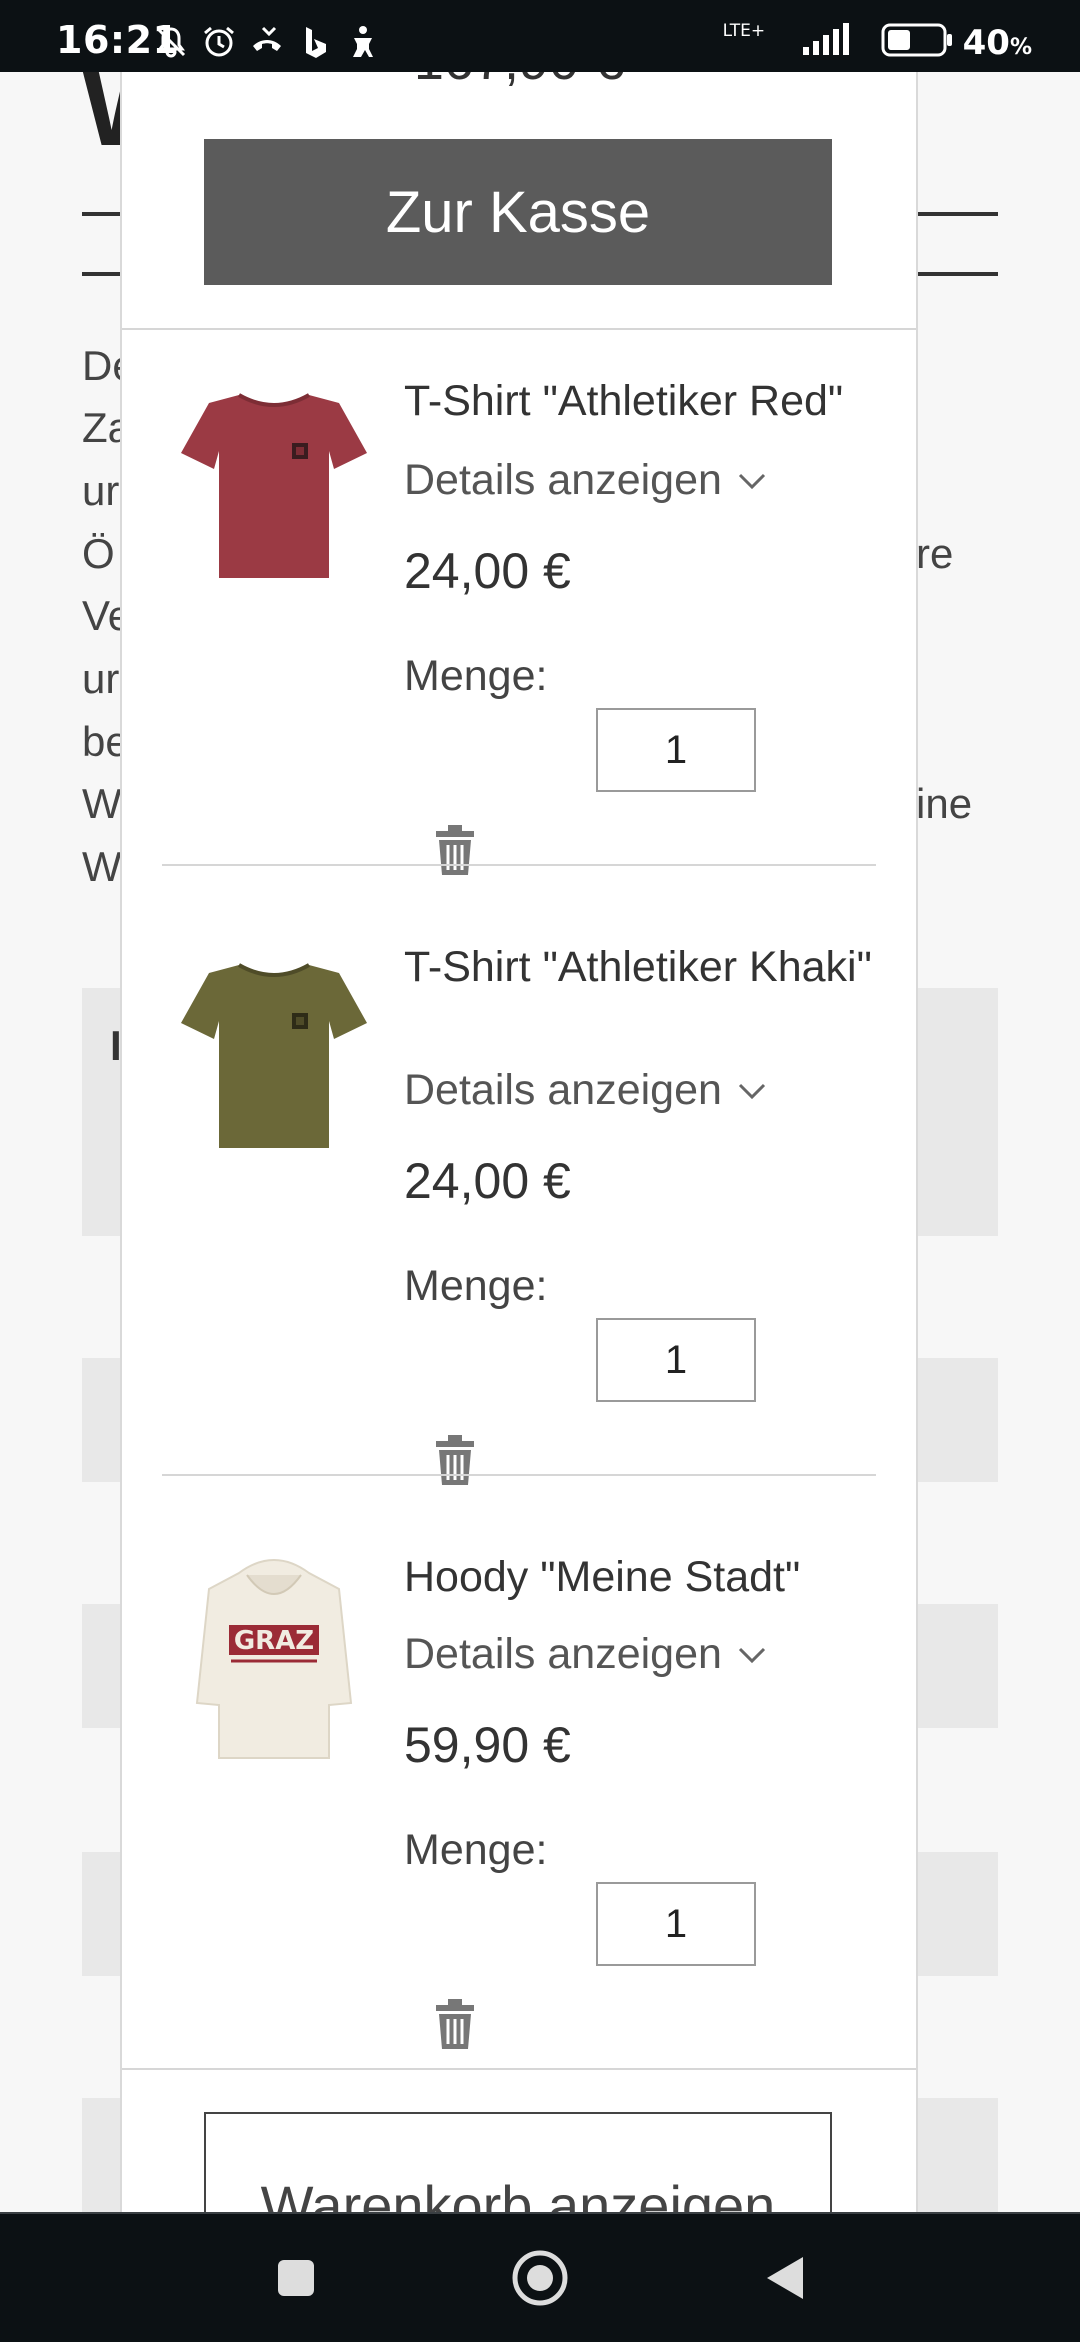 The height and width of the screenshot is (2342, 1080). Describe the element at coordinates (935, 553) in the screenshot. I see `background-text: re` at that location.